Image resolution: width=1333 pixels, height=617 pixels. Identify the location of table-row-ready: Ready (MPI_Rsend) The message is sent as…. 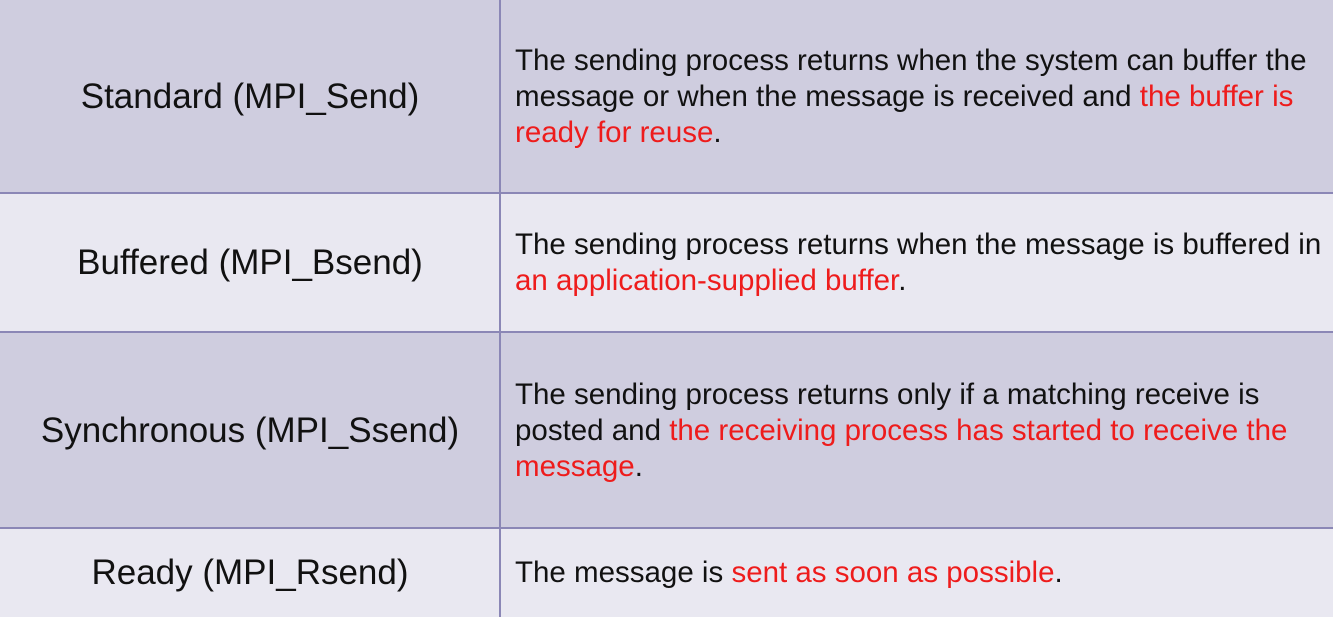
(666, 573).